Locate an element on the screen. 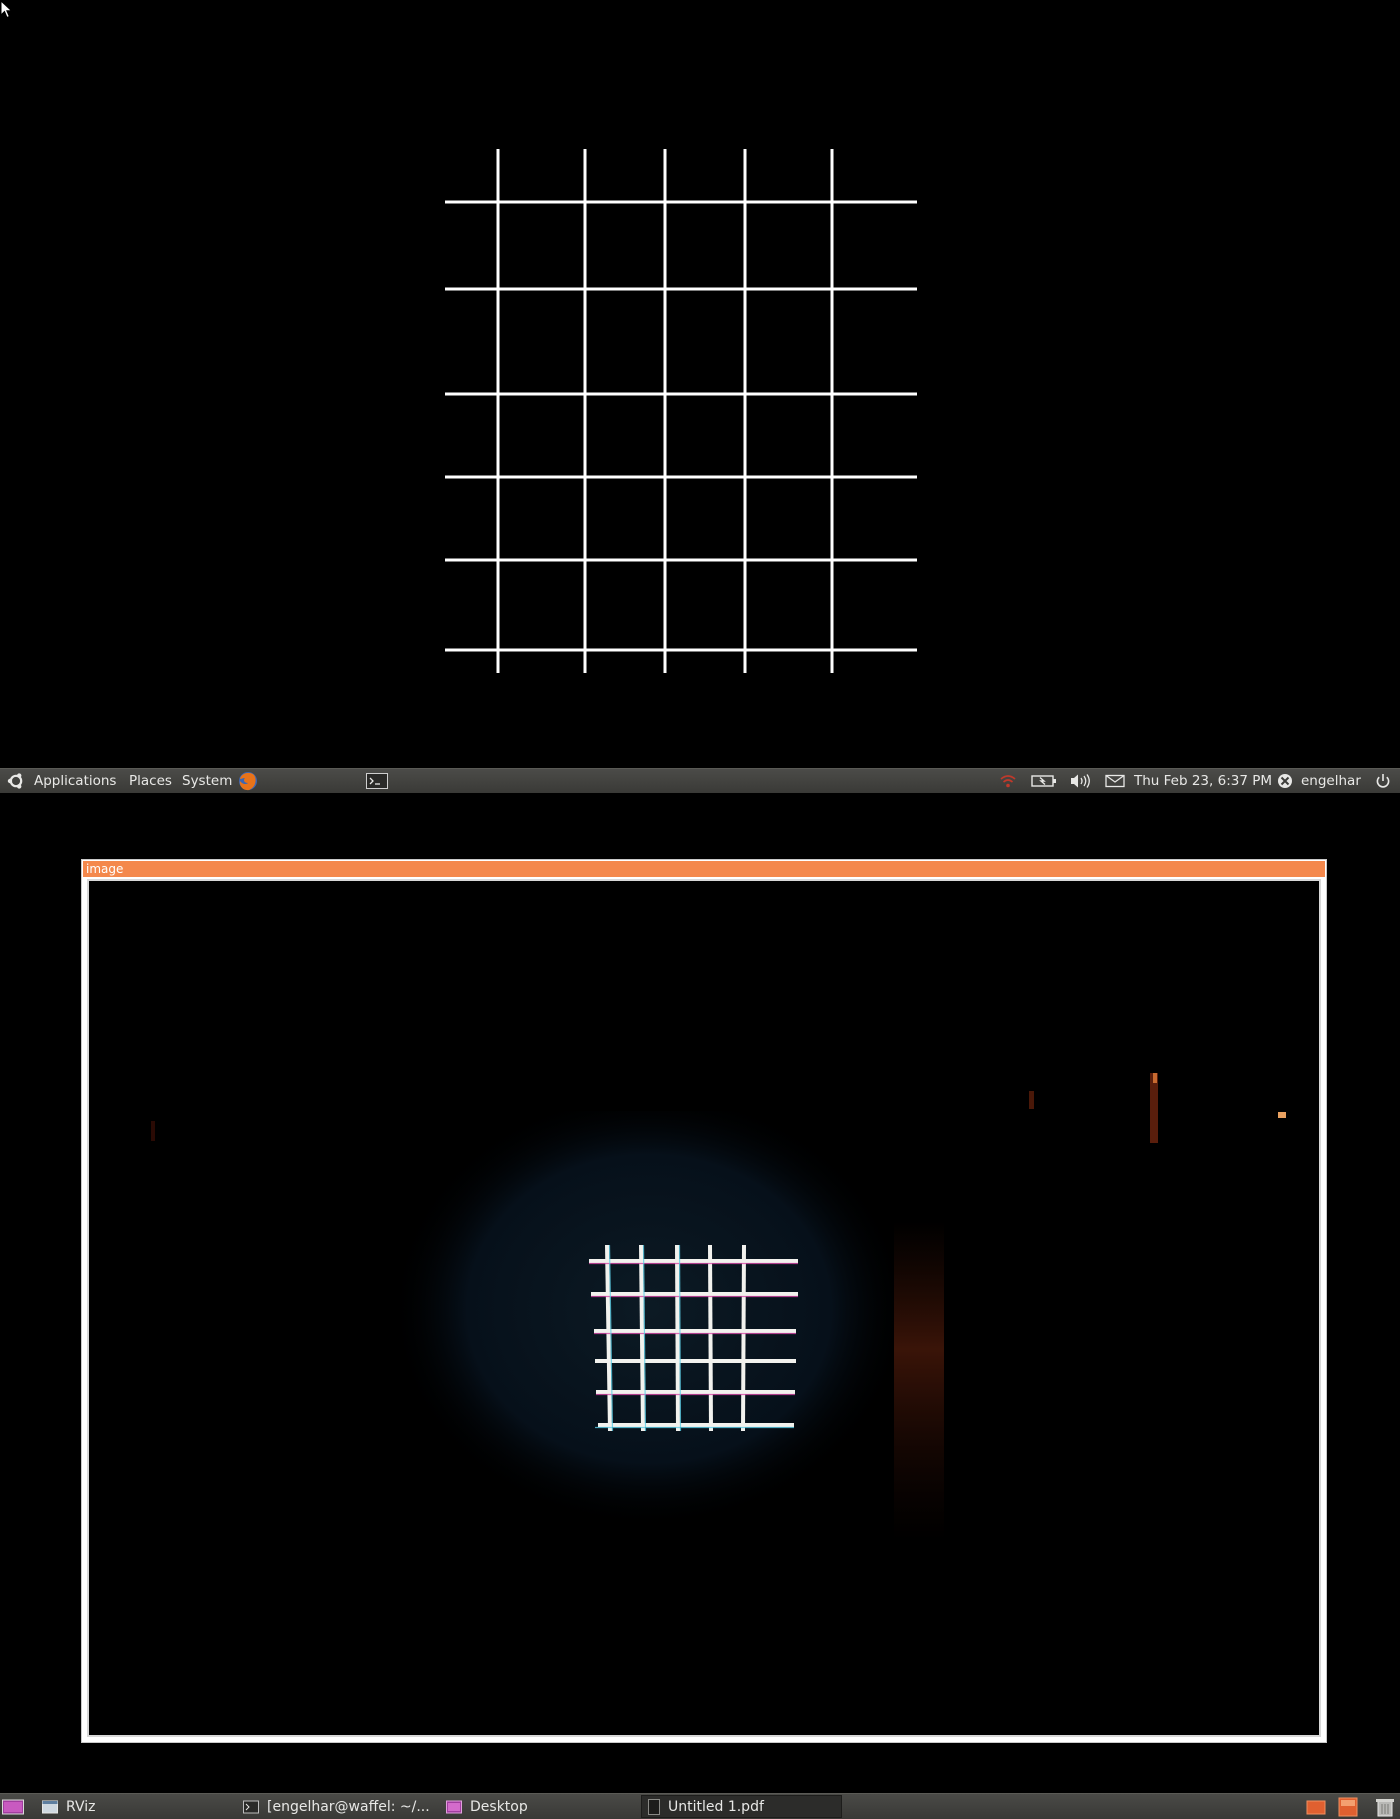  user-icon is located at coordinates (1285, 781).